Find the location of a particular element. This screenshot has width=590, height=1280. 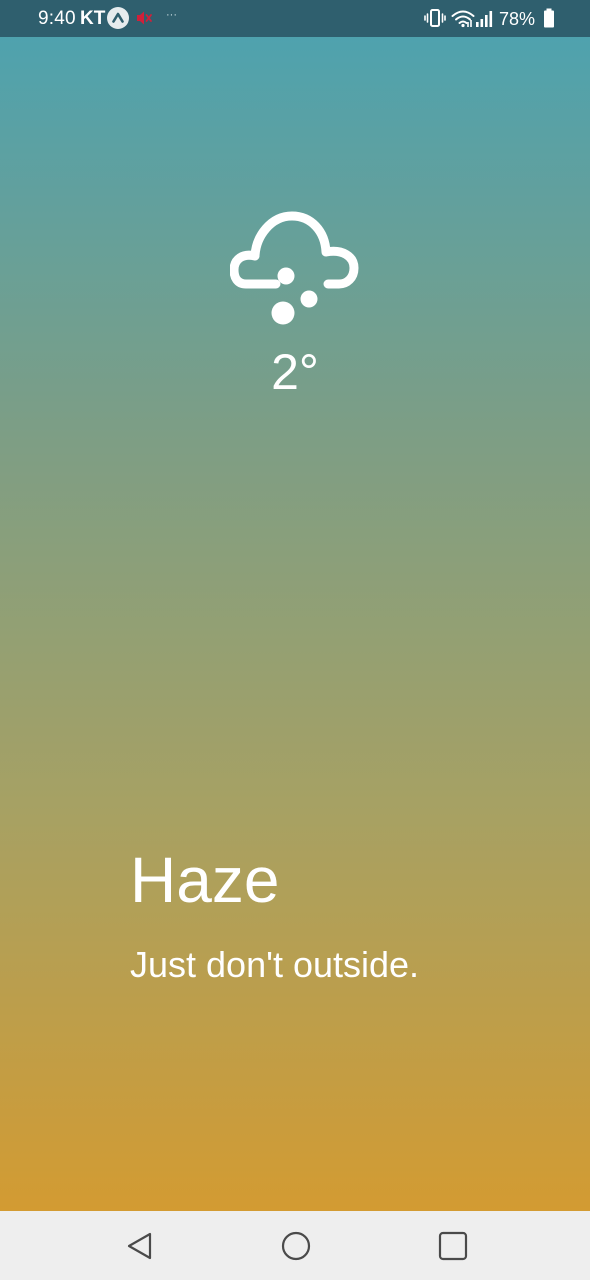

status-carrier: KT is located at coordinates (93, 18).